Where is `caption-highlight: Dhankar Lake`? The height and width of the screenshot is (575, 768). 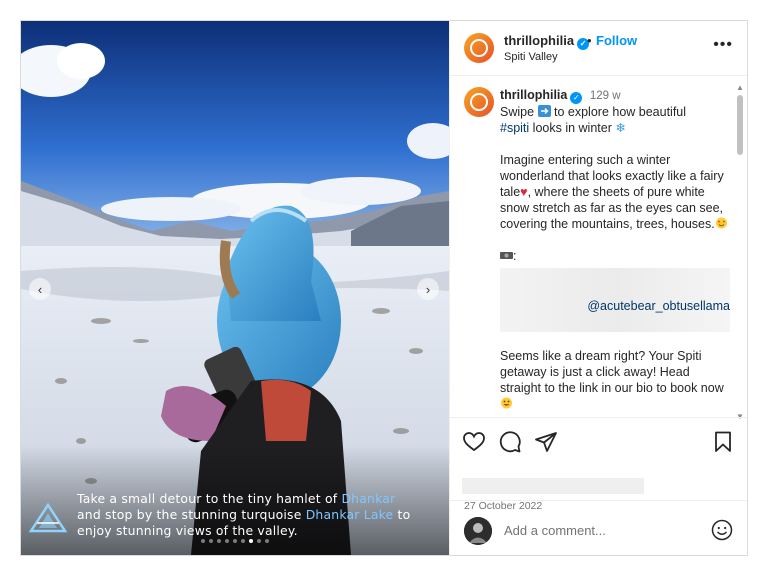 caption-highlight: Dhankar Lake is located at coordinates (349, 514).